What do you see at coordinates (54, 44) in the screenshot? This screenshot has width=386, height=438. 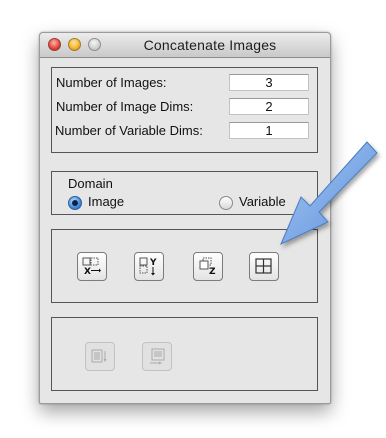 I see `close-window-button` at bounding box center [54, 44].